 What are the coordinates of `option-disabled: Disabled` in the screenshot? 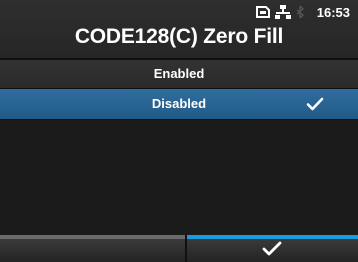 It's located at (179, 104).